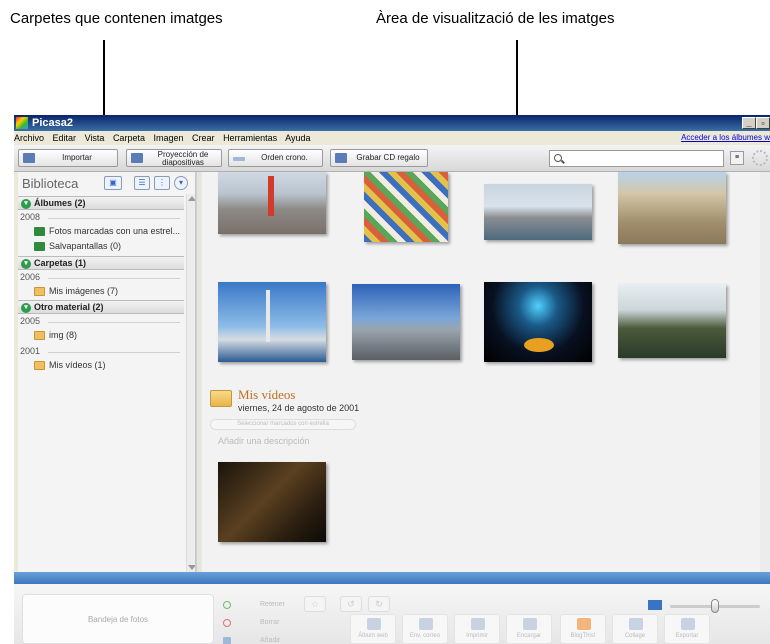 The width and height of the screenshot is (770, 644). Describe the element at coordinates (113, 183) in the screenshot. I see `folder-view-button: ▣` at that location.